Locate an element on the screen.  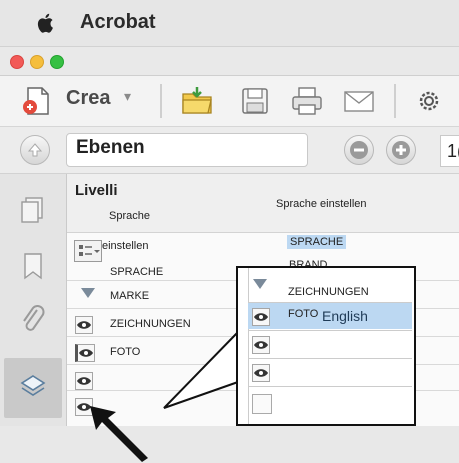
zoom-window-button is located at coordinates (57, 62).